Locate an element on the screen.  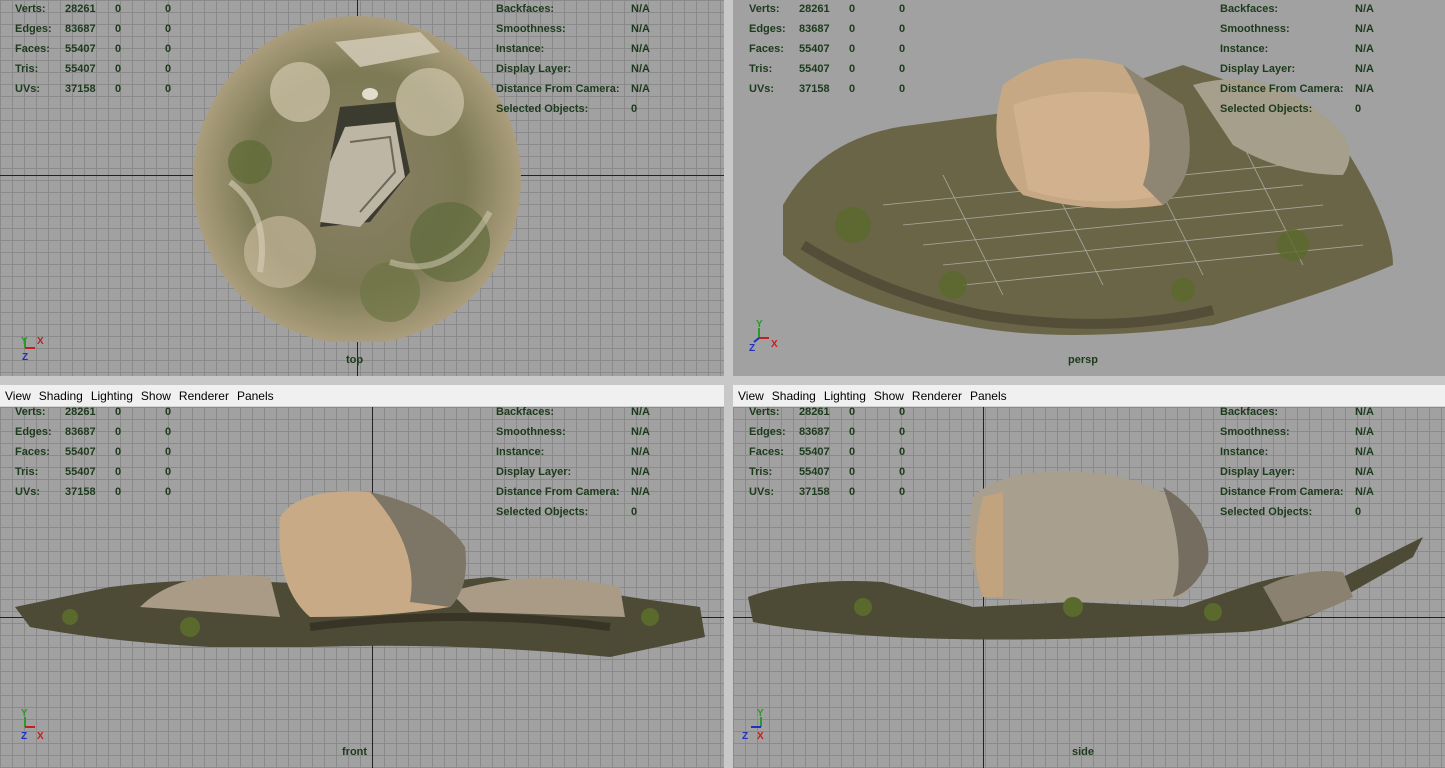
rock-mesh-top is located at coordinates (360, 177).